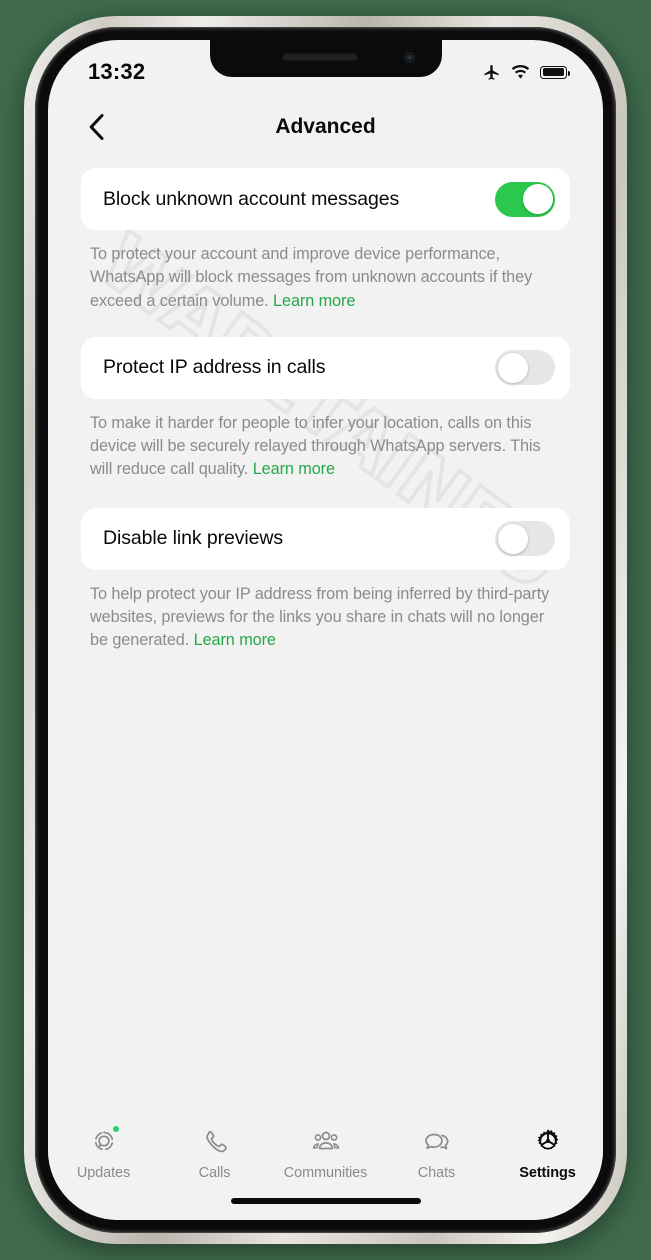  Describe the element at coordinates (215, 1141) in the screenshot. I see `phone-icon` at that location.